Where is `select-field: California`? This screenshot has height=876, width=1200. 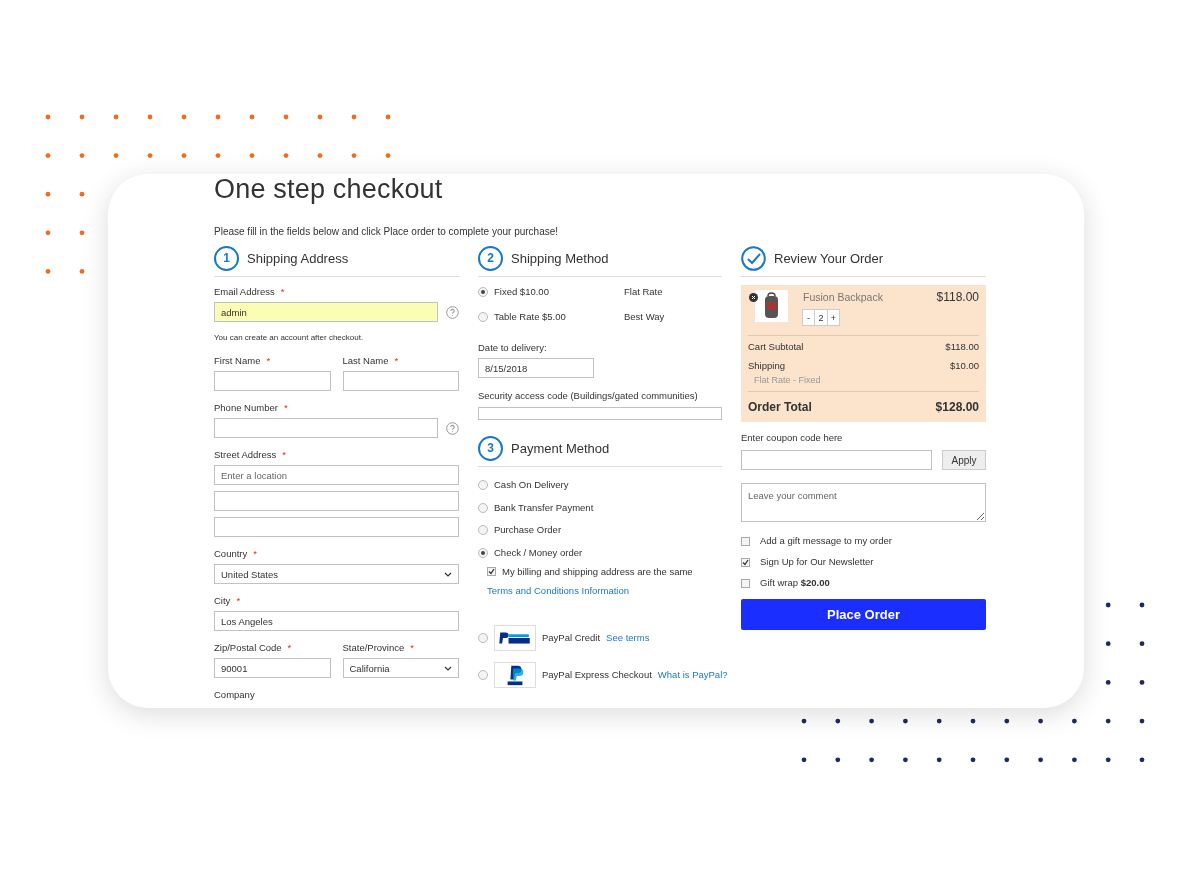
select-field: California is located at coordinates (400, 668).